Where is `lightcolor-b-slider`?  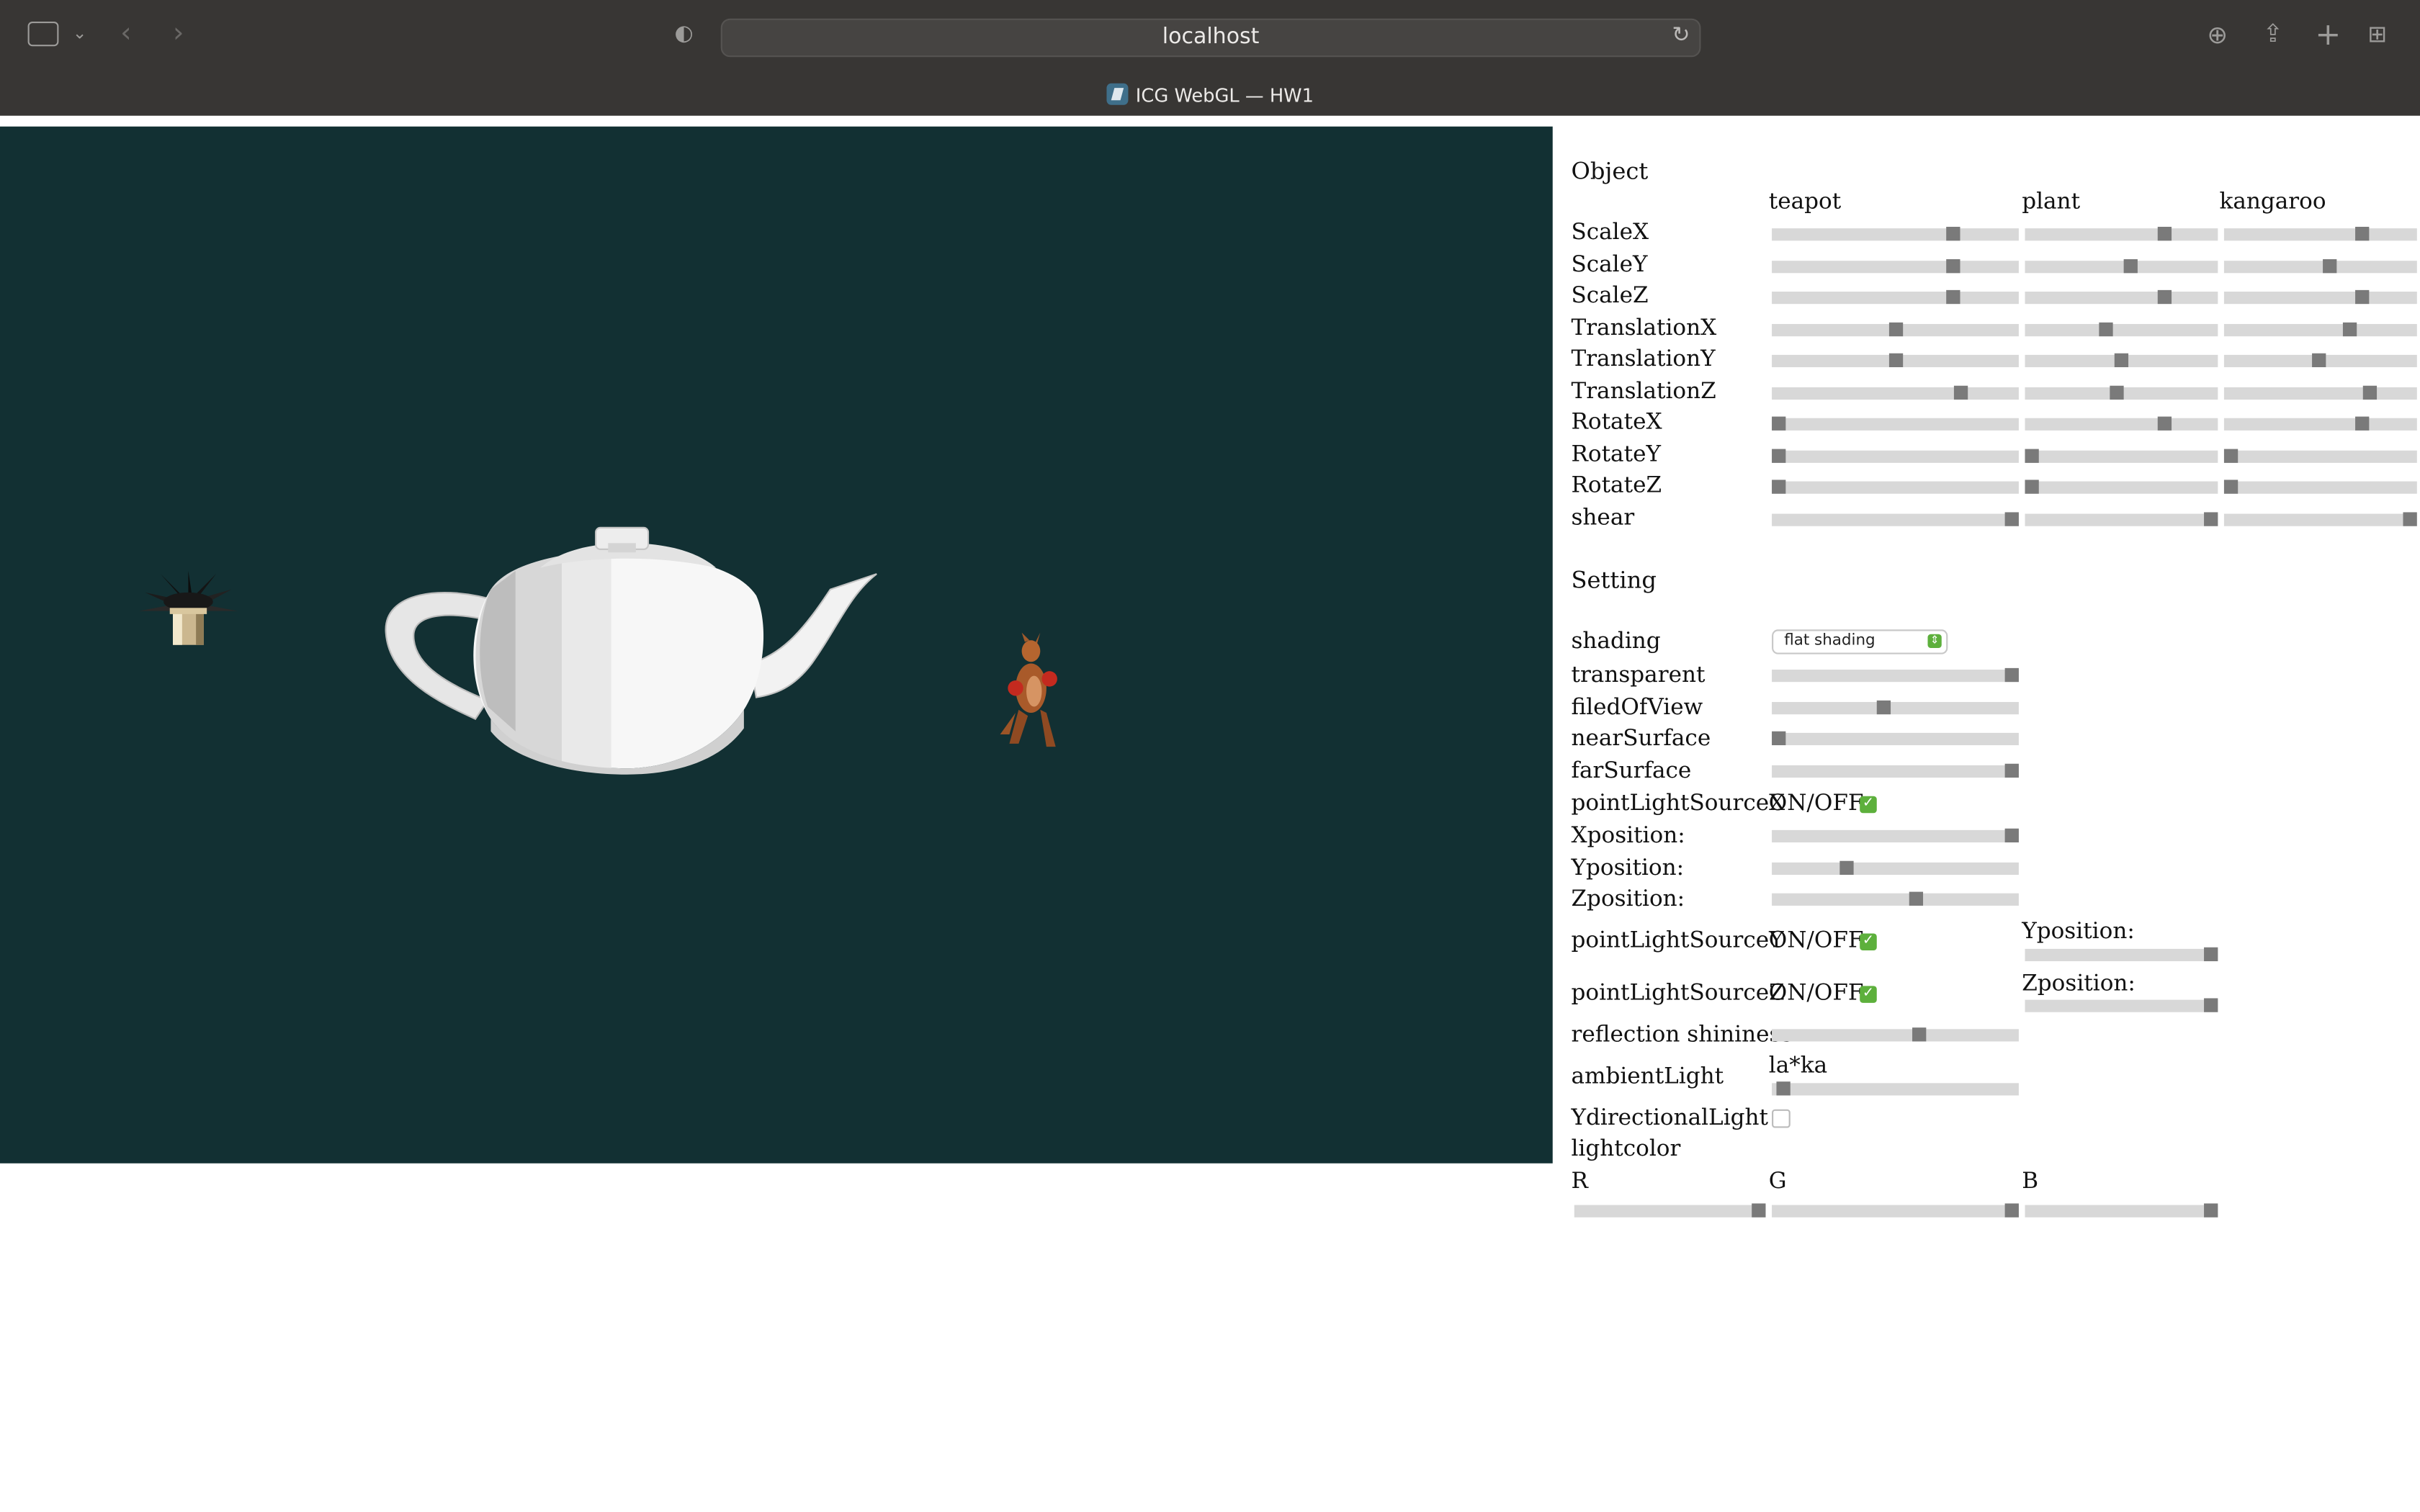 lightcolor-b-slider is located at coordinates (2121, 1210).